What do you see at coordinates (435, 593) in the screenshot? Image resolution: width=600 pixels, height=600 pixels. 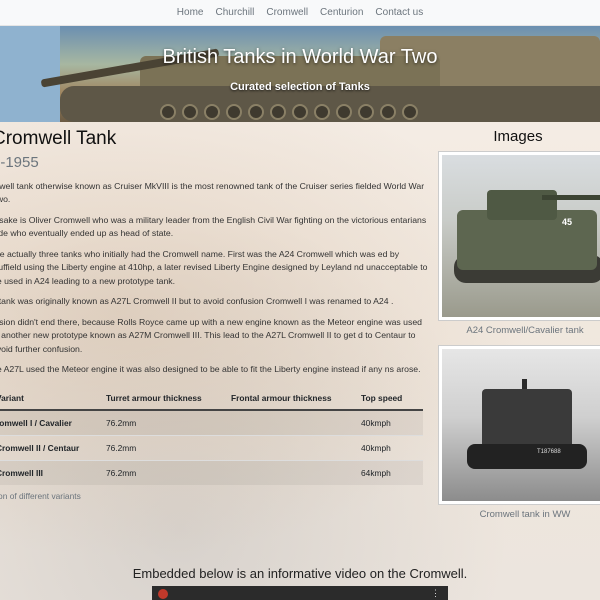 I see `more-options-icon: ⋮` at bounding box center [435, 593].